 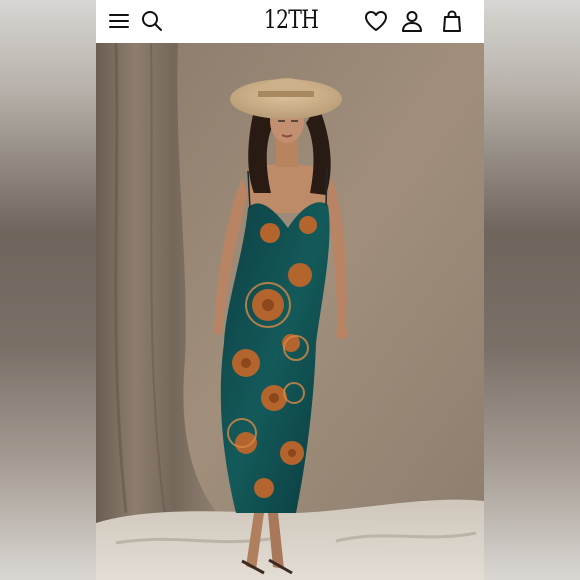 What do you see at coordinates (152, 21) in the screenshot?
I see `search-icon` at bounding box center [152, 21].